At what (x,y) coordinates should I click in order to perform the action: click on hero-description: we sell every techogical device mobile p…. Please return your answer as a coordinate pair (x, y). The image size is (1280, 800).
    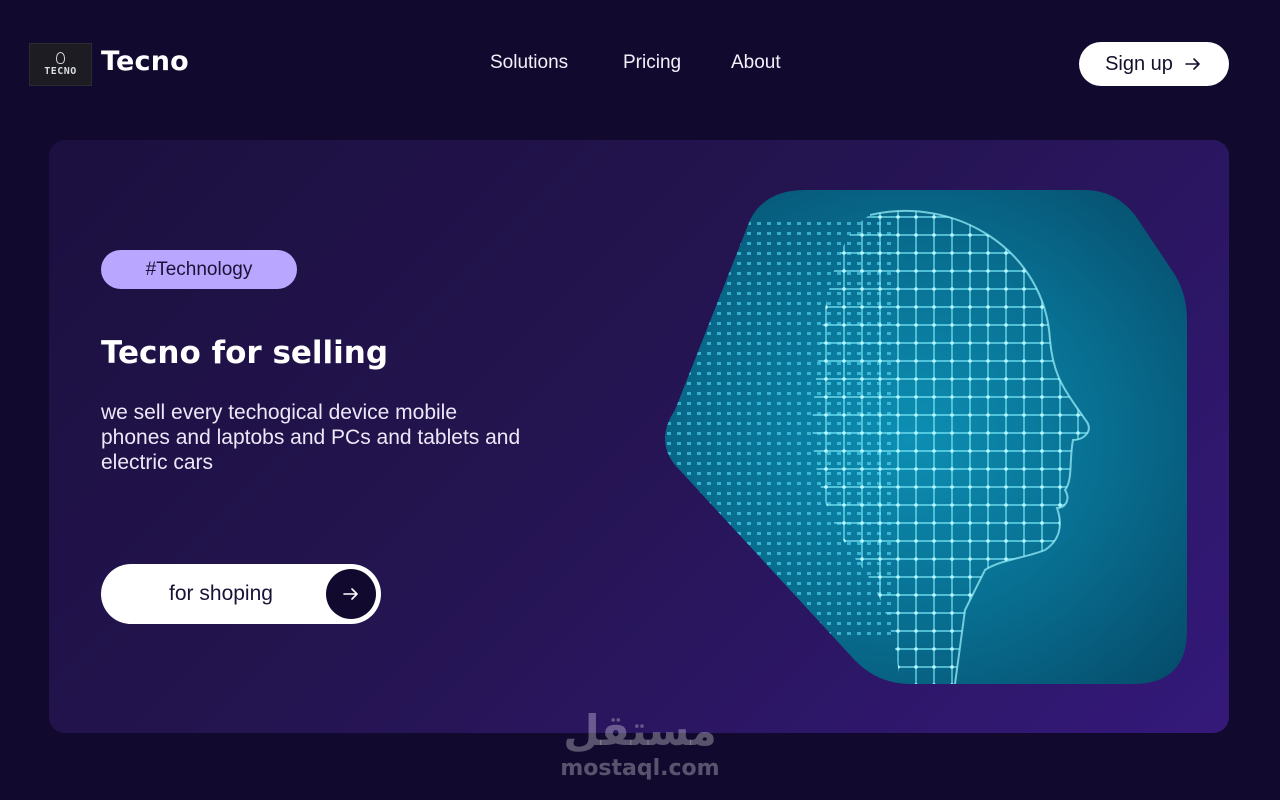
    Looking at the image, I should click on (311, 437).